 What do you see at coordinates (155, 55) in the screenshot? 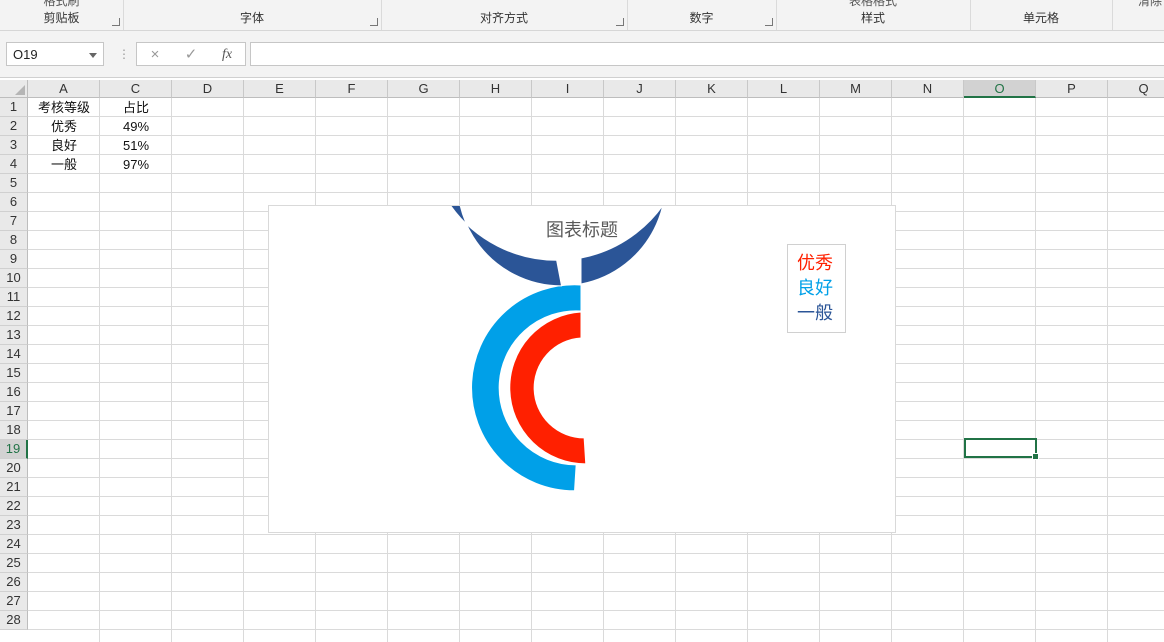
I see `cancel-icon: ×` at bounding box center [155, 55].